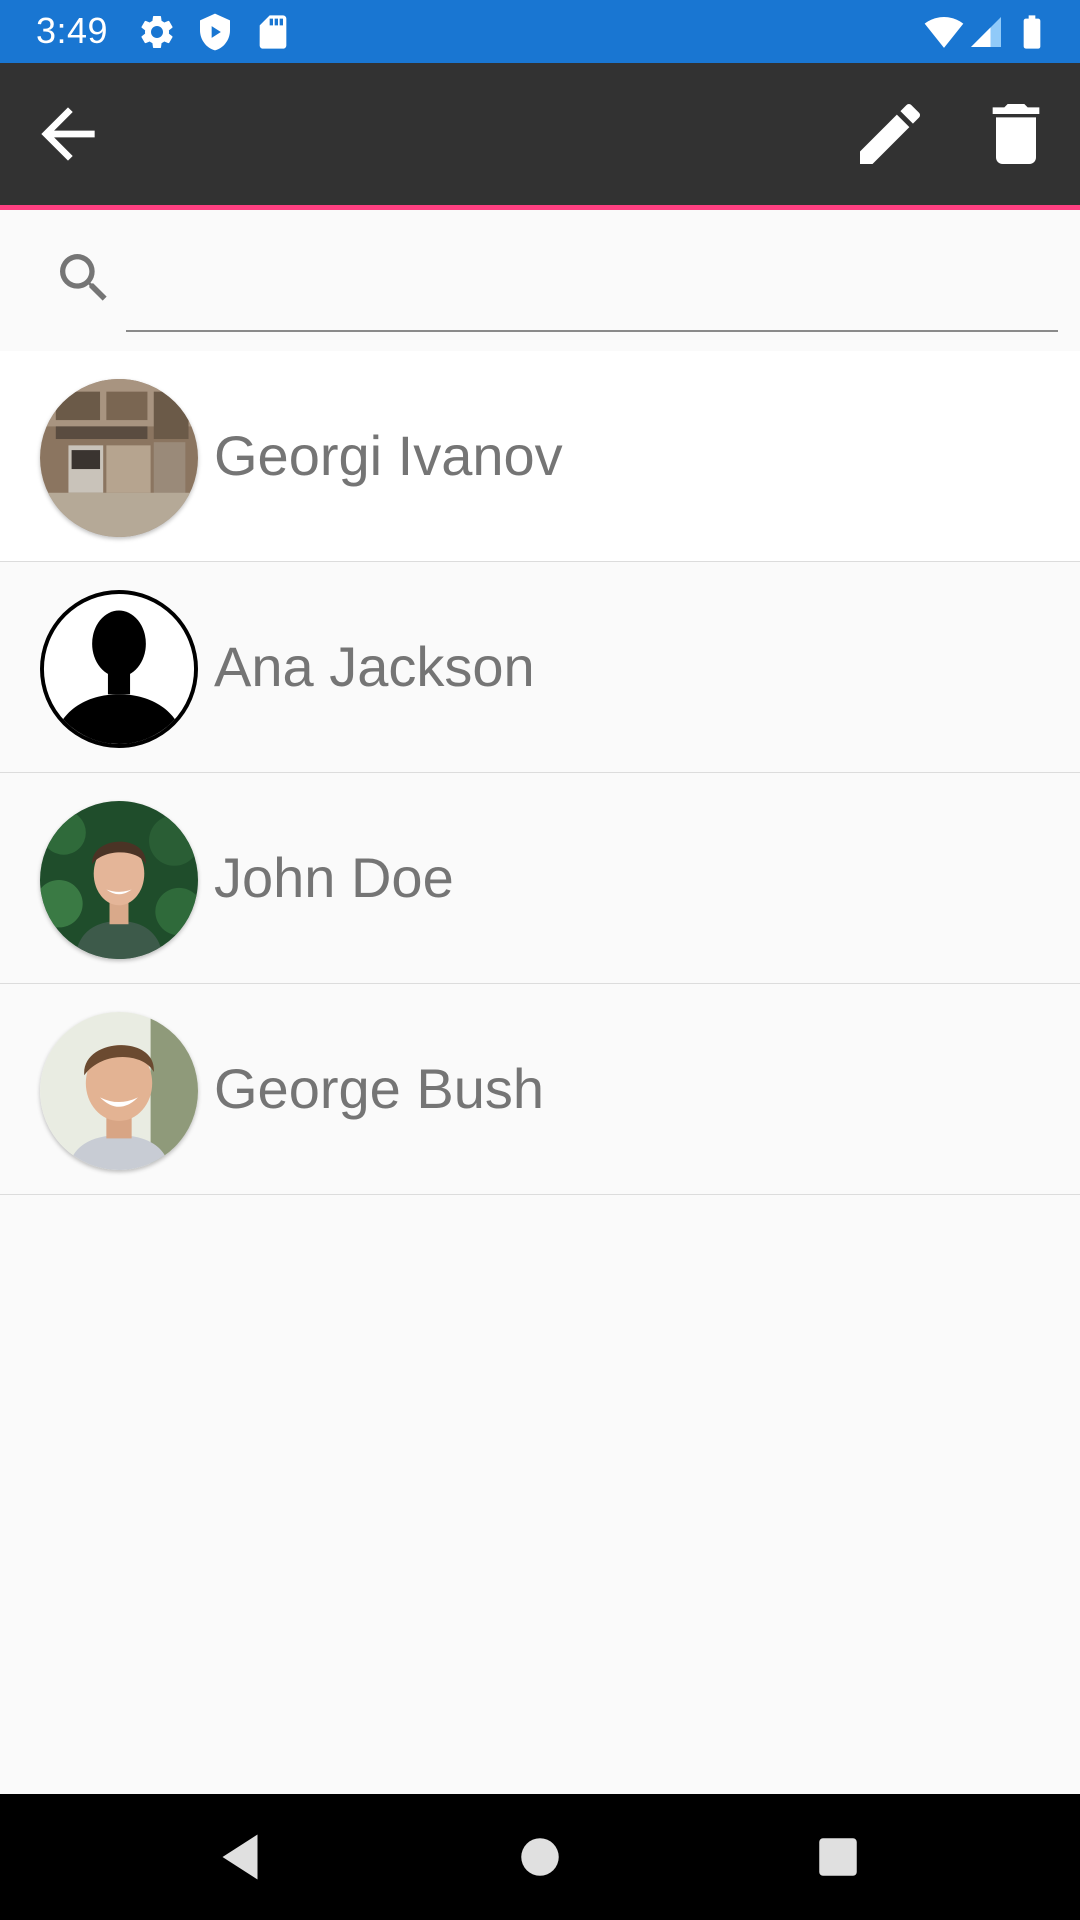 This screenshot has width=1080, height=1920. I want to click on contact-name: John Doe, so click(334, 877).